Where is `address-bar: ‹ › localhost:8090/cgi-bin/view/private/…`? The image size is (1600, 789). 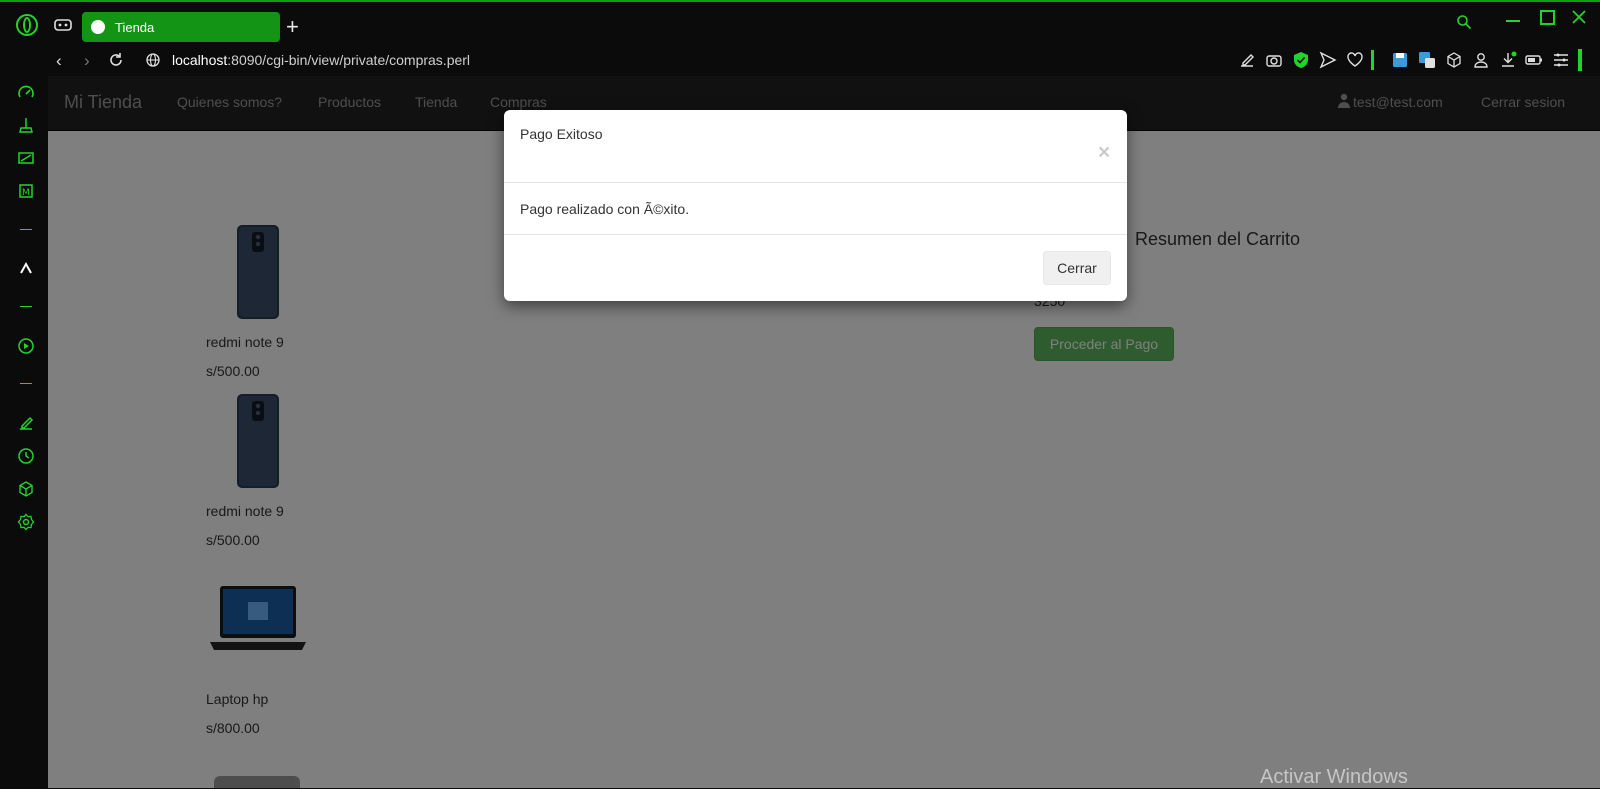 address-bar: ‹ › localhost:8090/cgi-bin/view/private/… is located at coordinates (824, 61).